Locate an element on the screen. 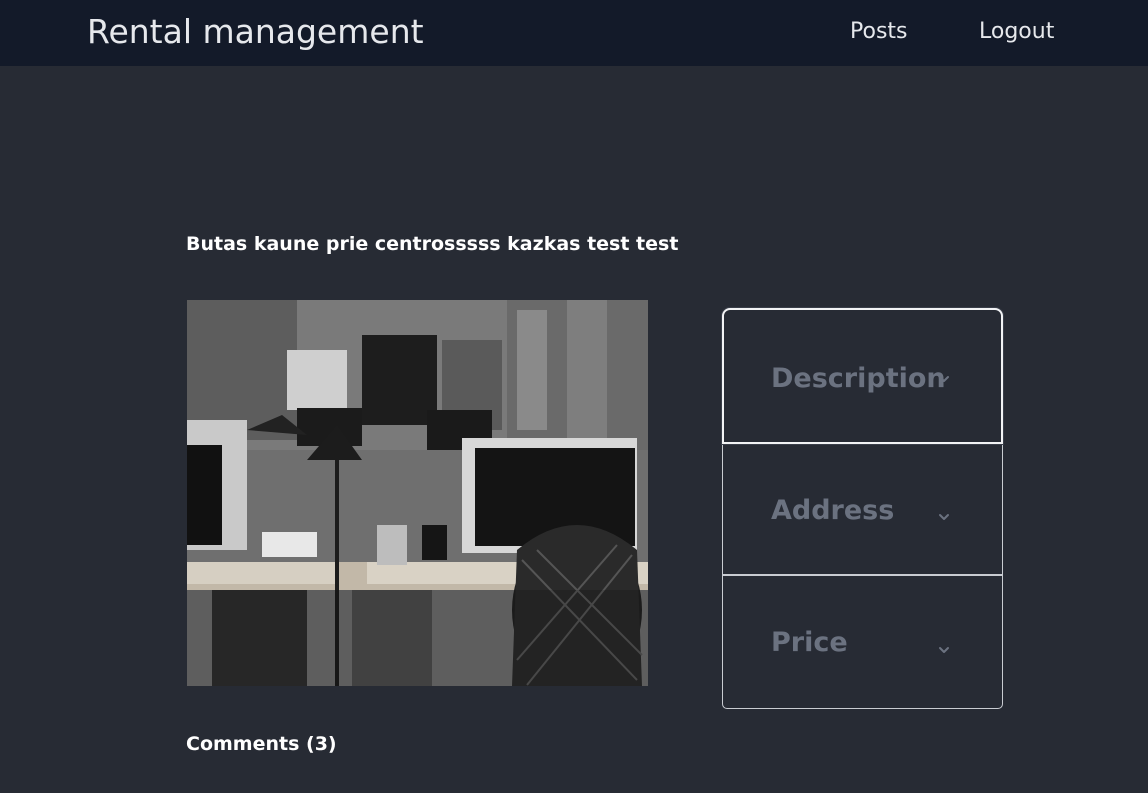  nav-link-posts: Posts is located at coordinates (879, 32).